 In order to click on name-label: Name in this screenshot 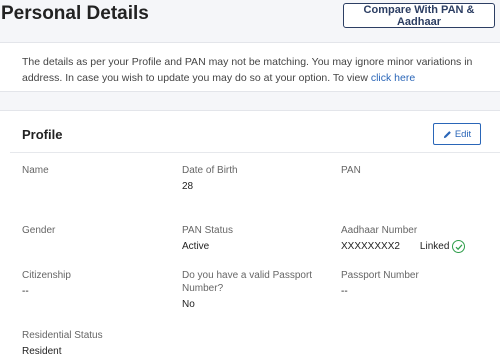, I will do `click(35, 170)`.